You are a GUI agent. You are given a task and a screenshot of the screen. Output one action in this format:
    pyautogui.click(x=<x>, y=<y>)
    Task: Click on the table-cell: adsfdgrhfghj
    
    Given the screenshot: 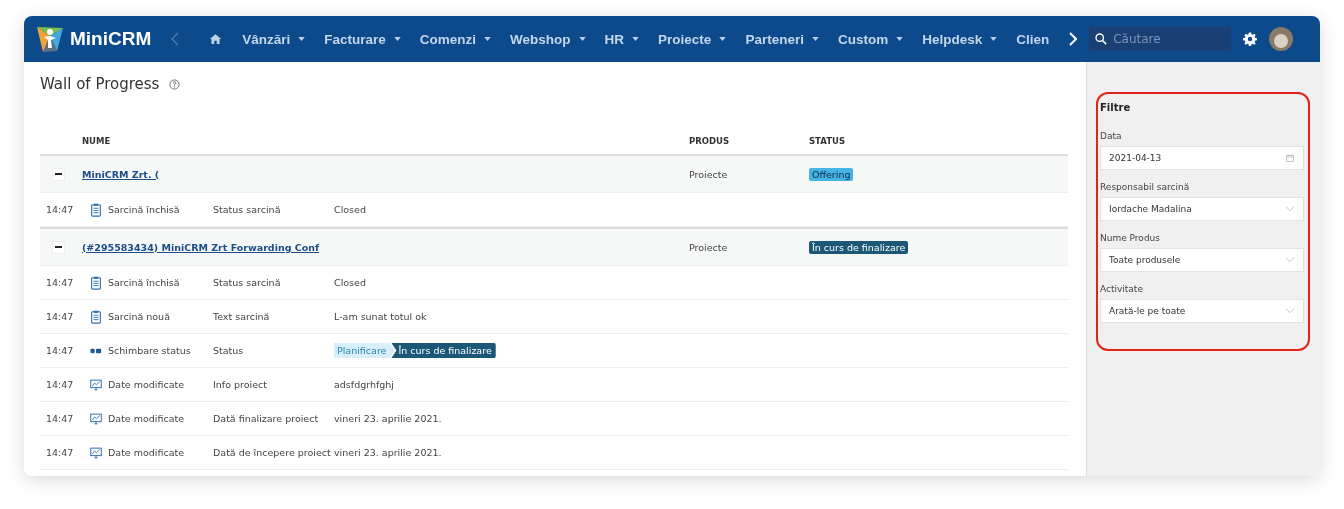 What is the action you would take?
    pyautogui.click(x=364, y=384)
    